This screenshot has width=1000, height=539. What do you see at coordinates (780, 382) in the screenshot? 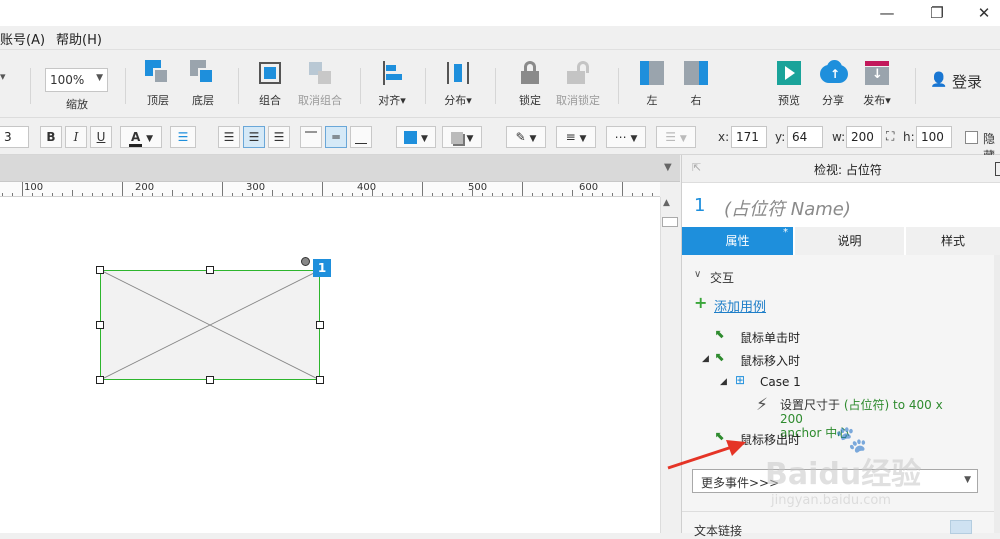
I see `case-item: Case 1` at bounding box center [780, 382].